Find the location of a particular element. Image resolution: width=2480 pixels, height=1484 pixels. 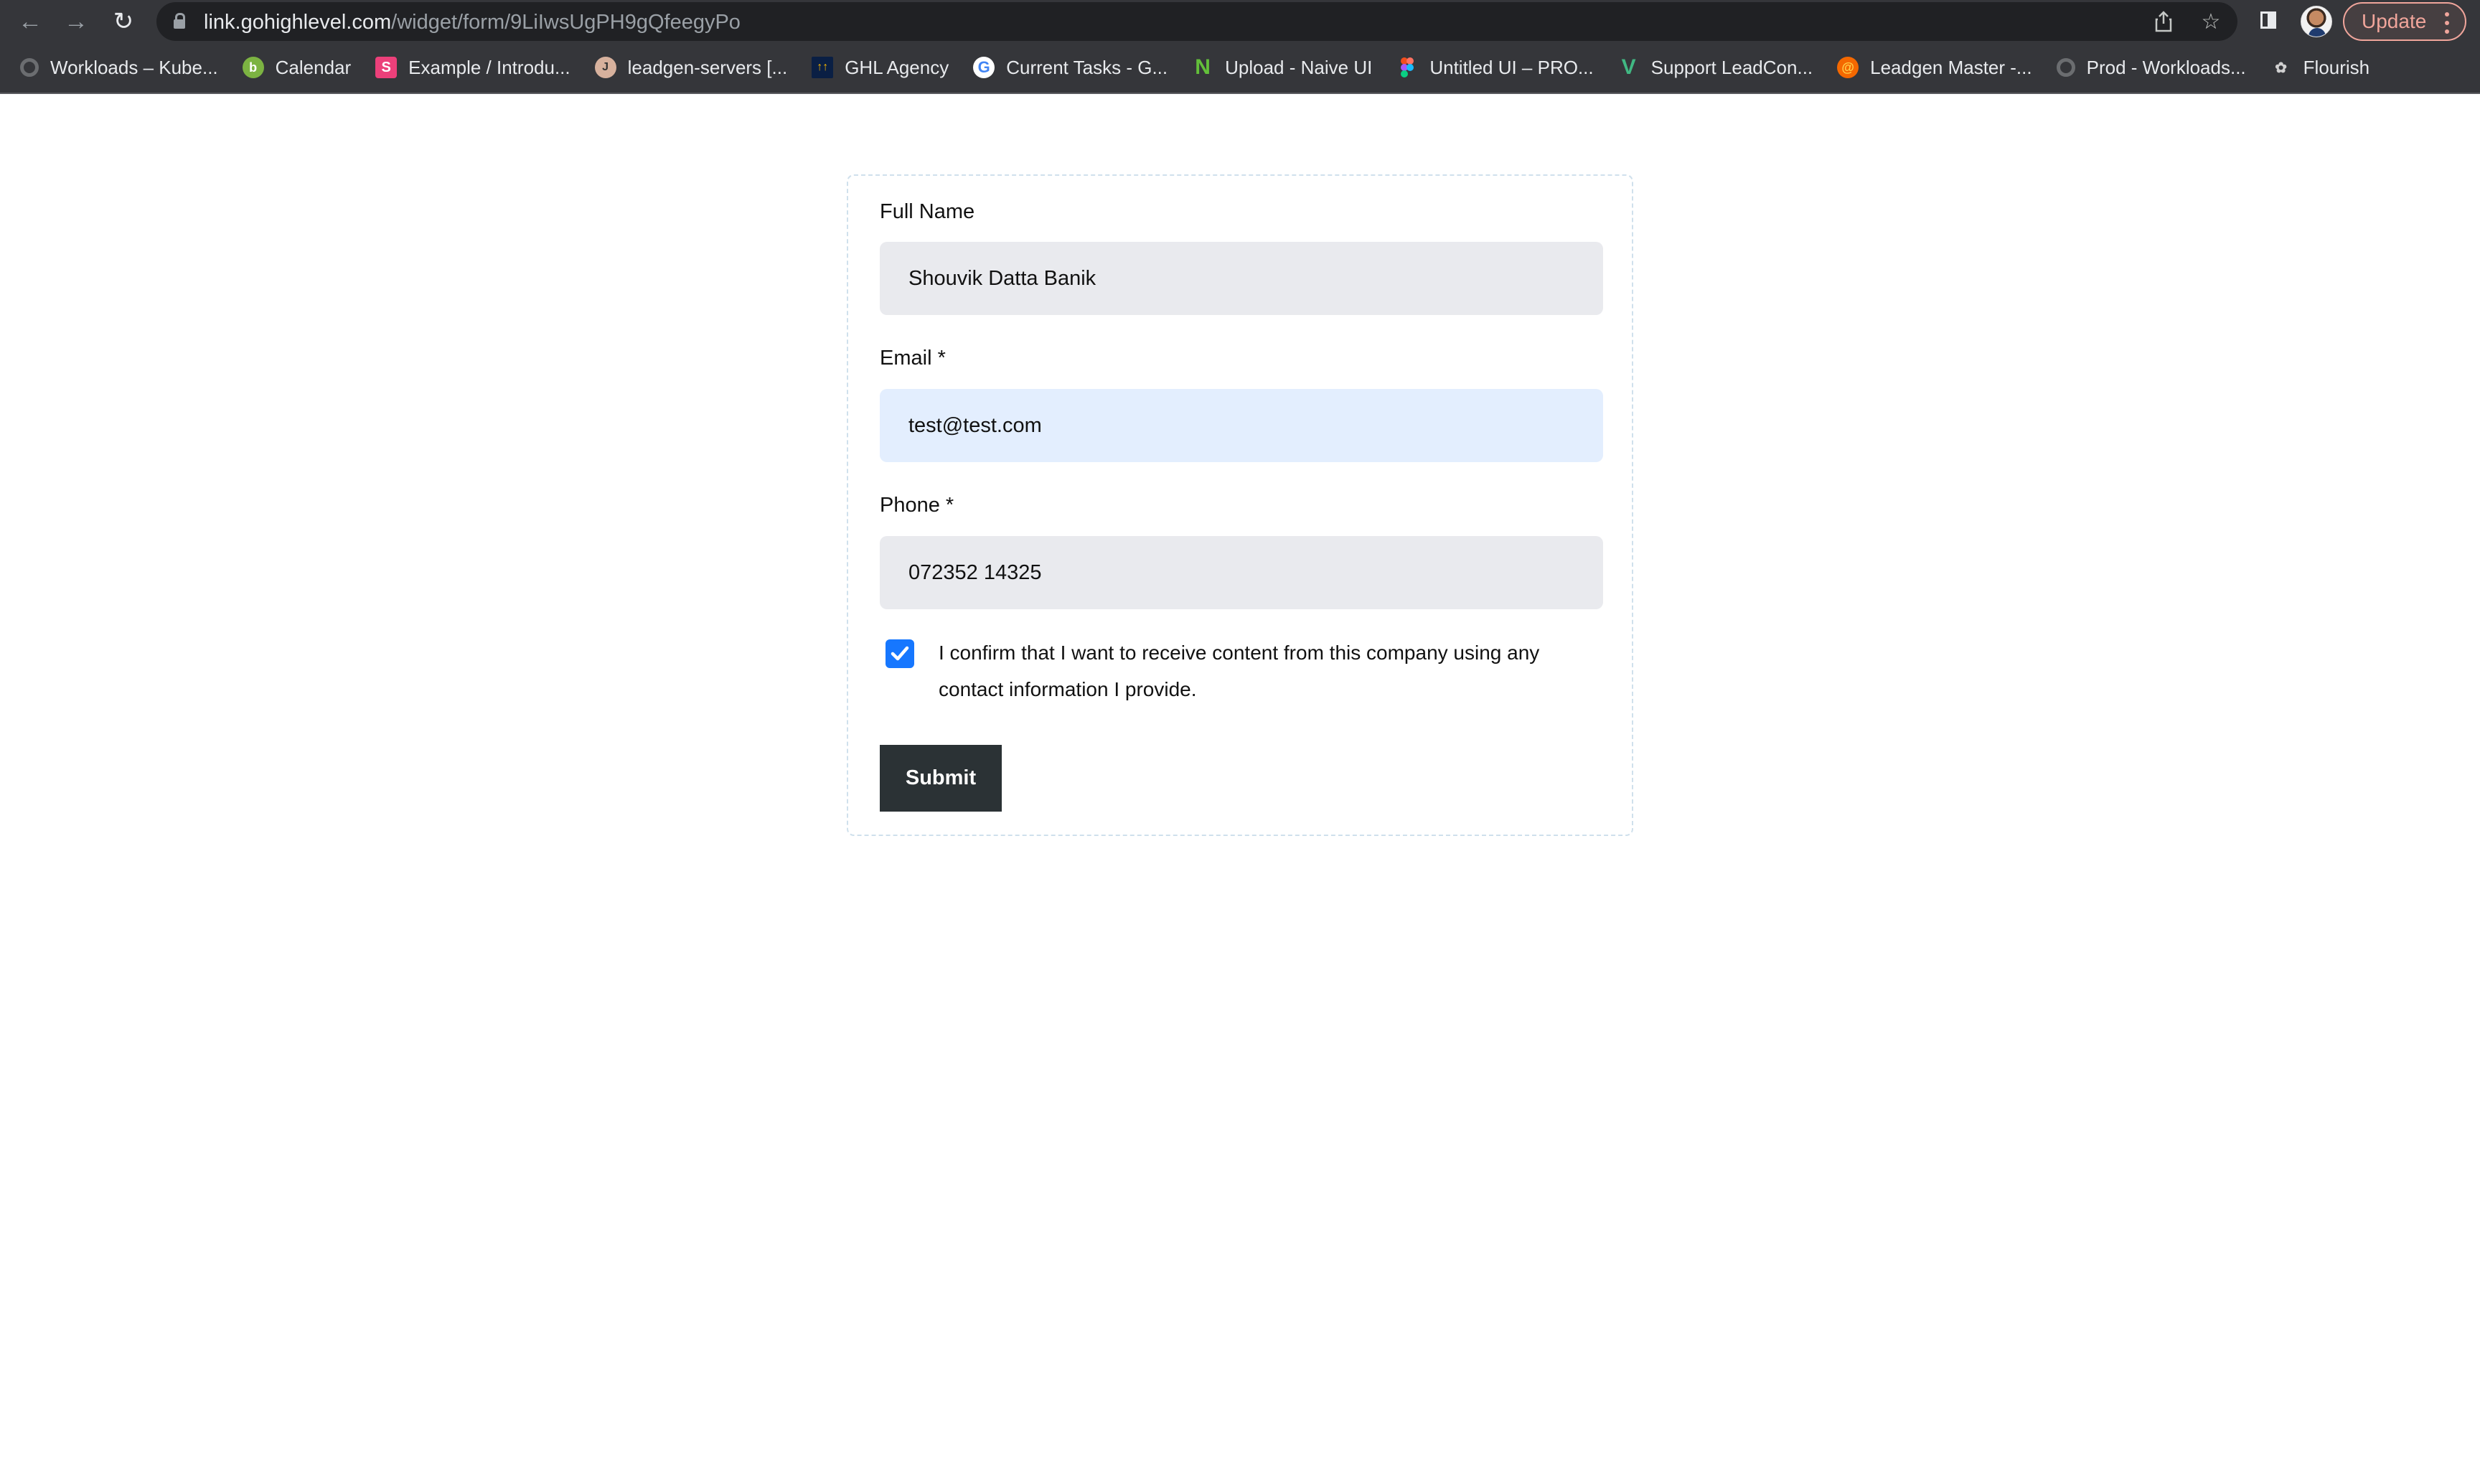

google-icon: G is located at coordinates (984, 67).